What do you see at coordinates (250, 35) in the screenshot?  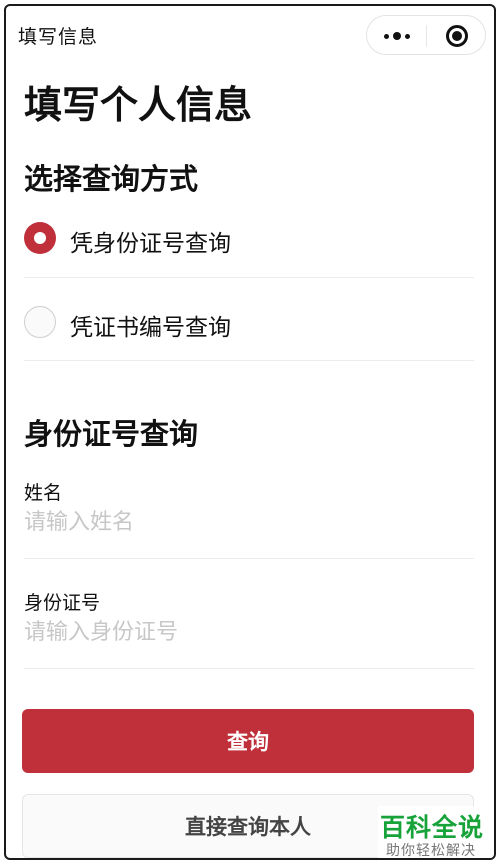 I see `navigation-bar: 填写信息` at bounding box center [250, 35].